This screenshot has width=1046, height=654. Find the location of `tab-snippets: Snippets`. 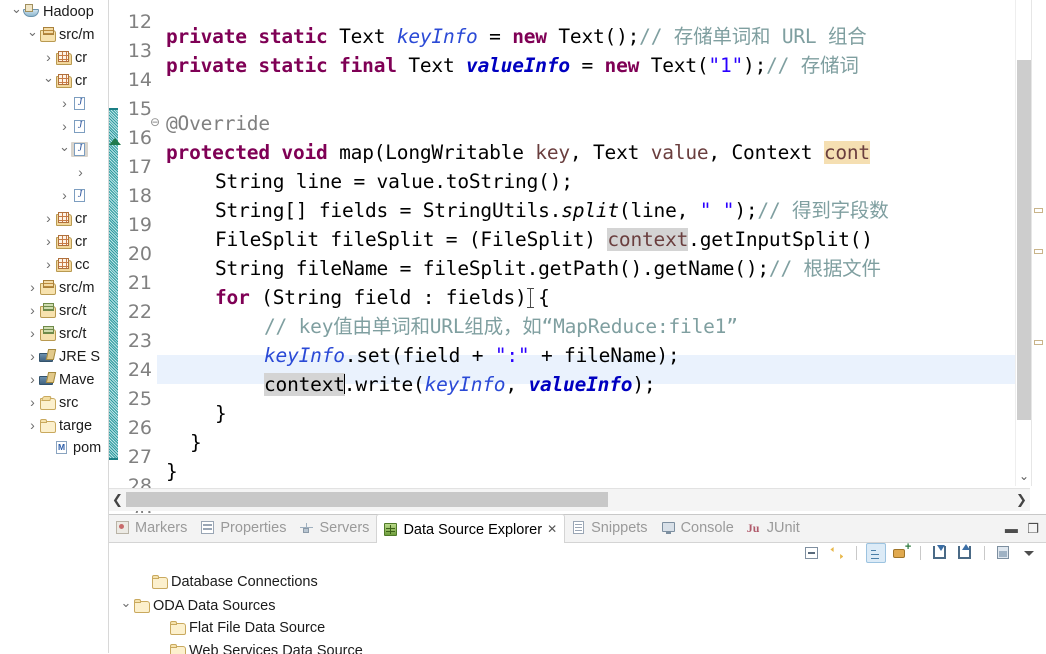

tab-snippets: Snippets is located at coordinates (609, 528).